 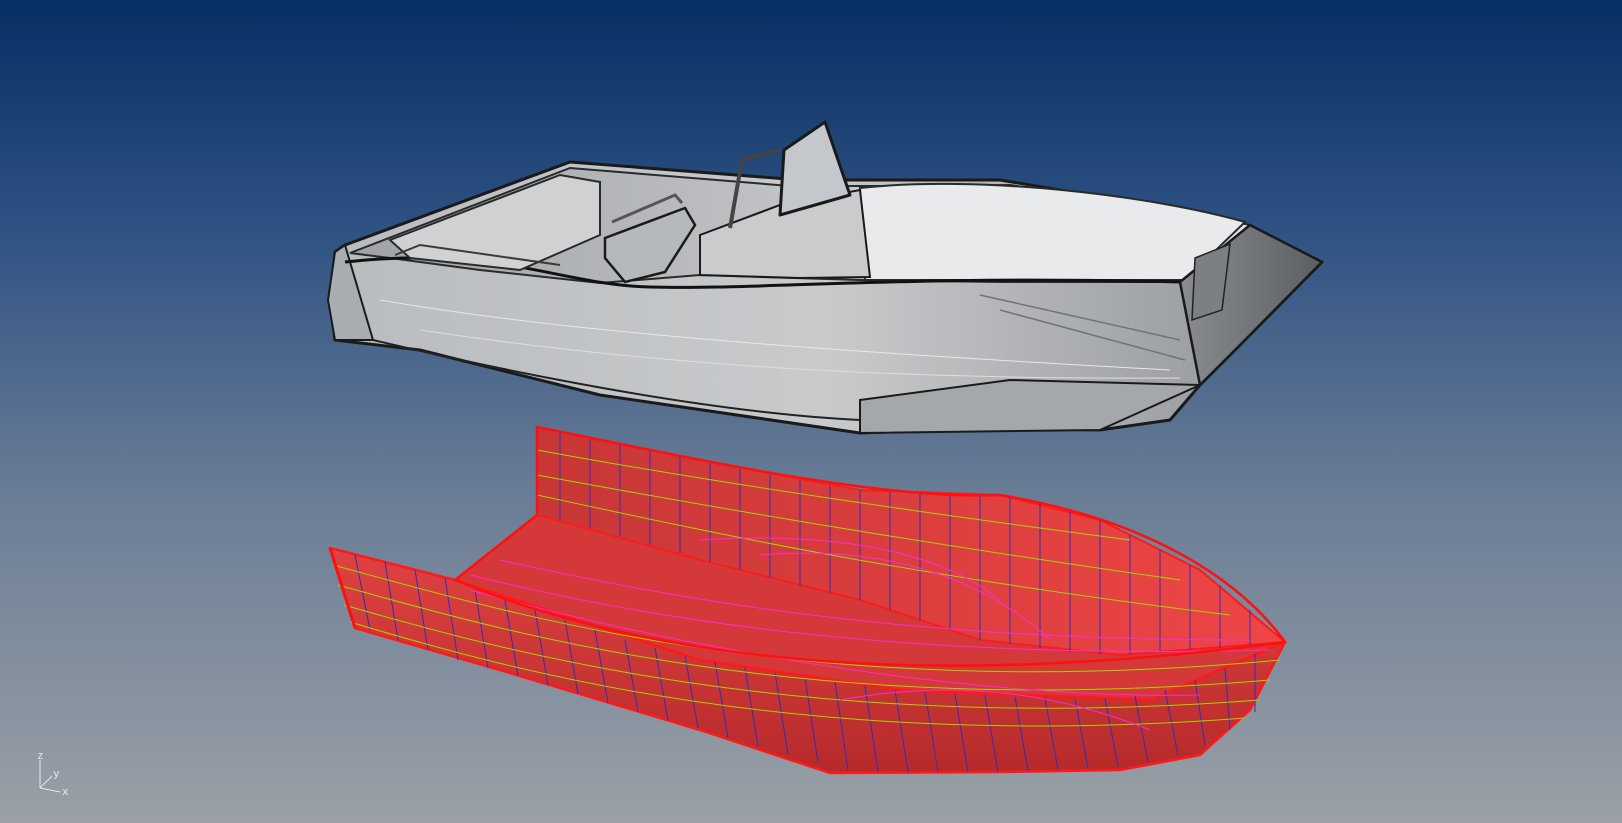 I want to click on axis-x-label: x, so click(x=65, y=791).